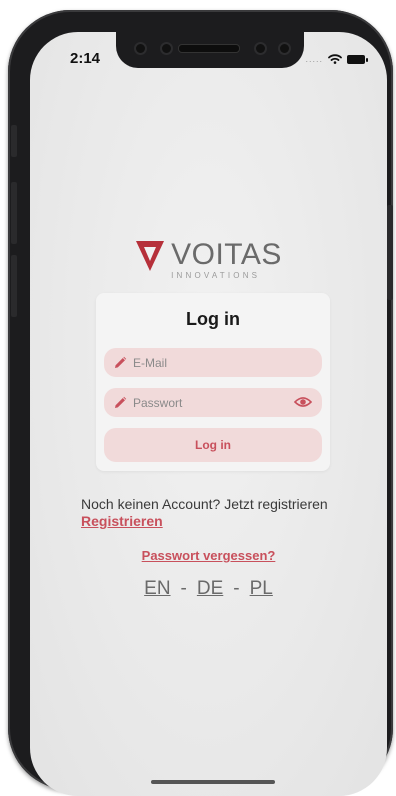  I want to click on login-button: Log in, so click(213, 445).